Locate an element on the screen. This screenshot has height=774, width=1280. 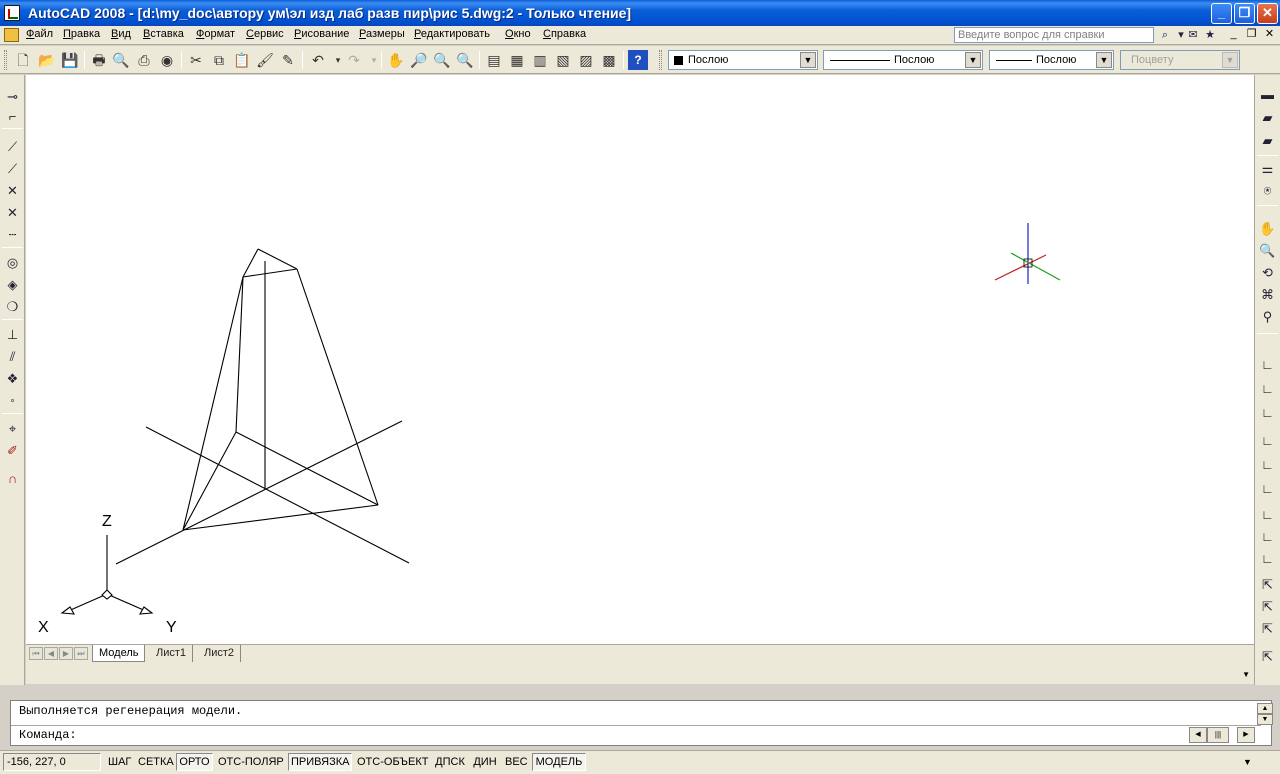
ucs-world-icon: ∟ is located at coordinates (1267, 388).